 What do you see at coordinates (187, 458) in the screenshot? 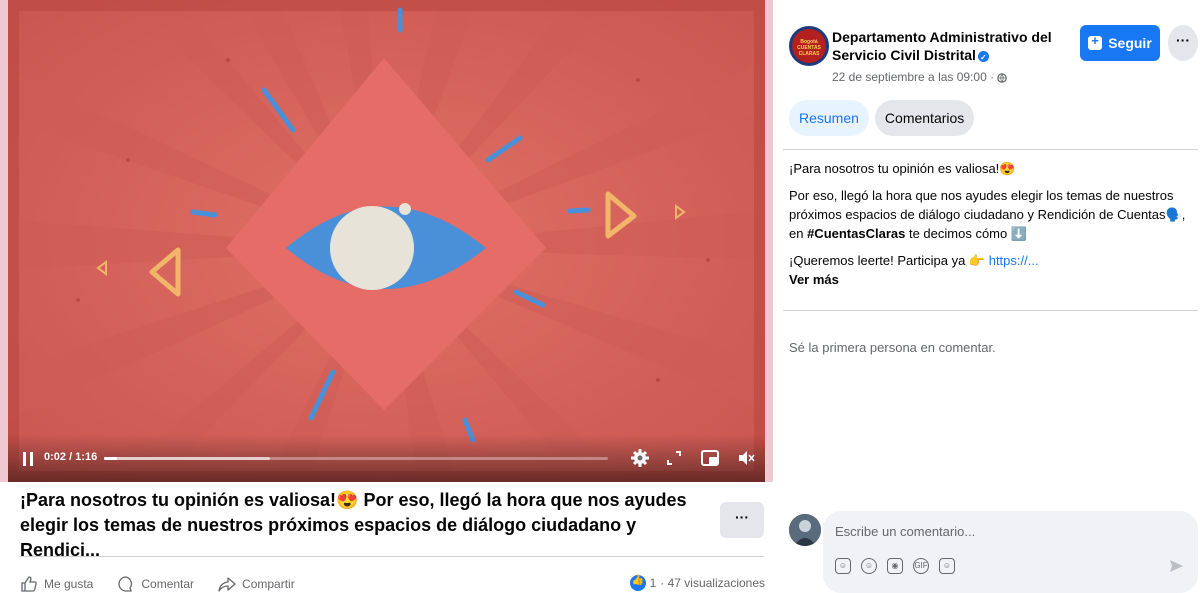
I see `video-buffered-bar` at bounding box center [187, 458].